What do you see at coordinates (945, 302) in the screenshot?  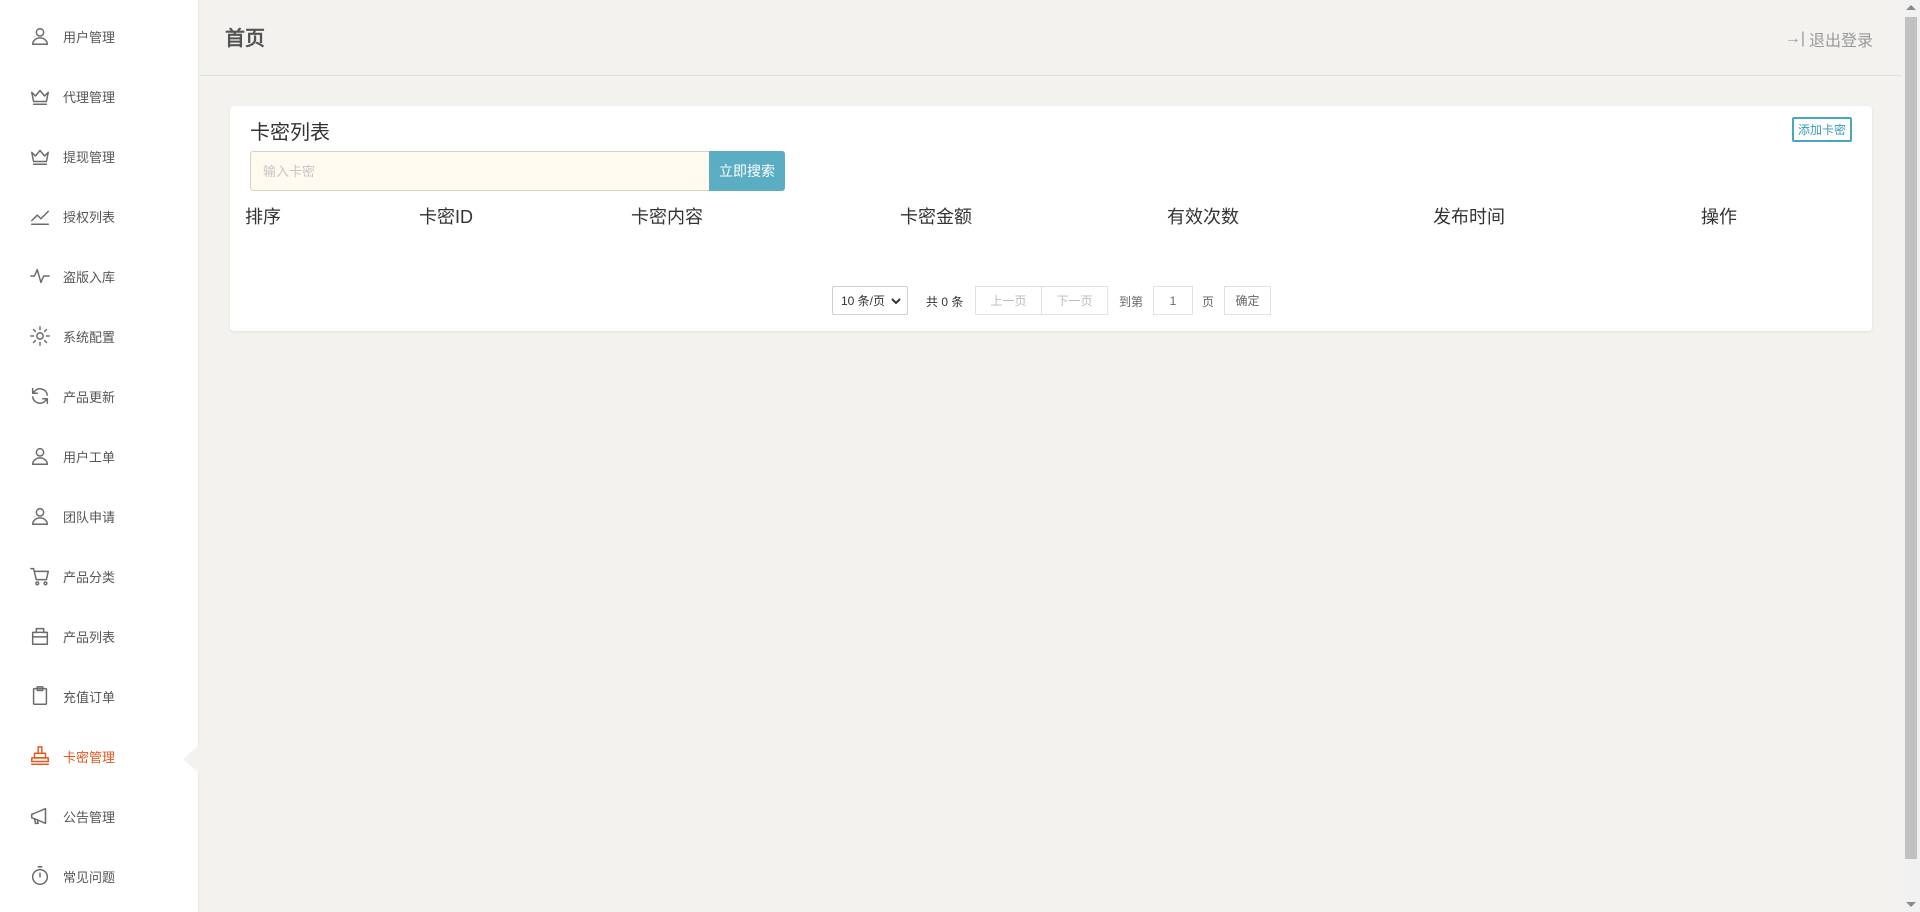 I see `total-count: 共 0 条` at bounding box center [945, 302].